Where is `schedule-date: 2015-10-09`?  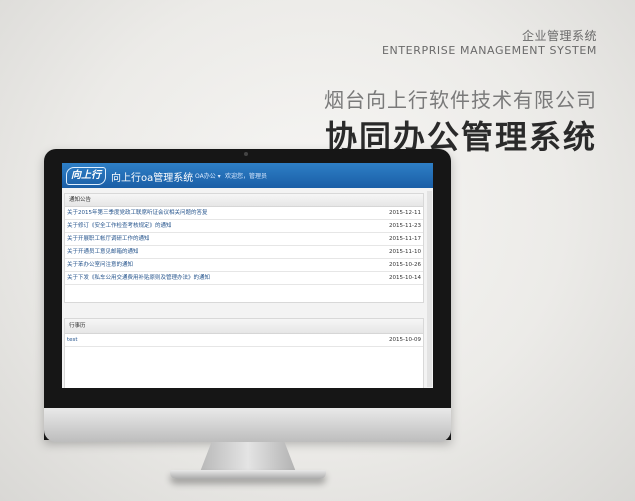
schedule-date: 2015-10-09 is located at coordinates (405, 340).